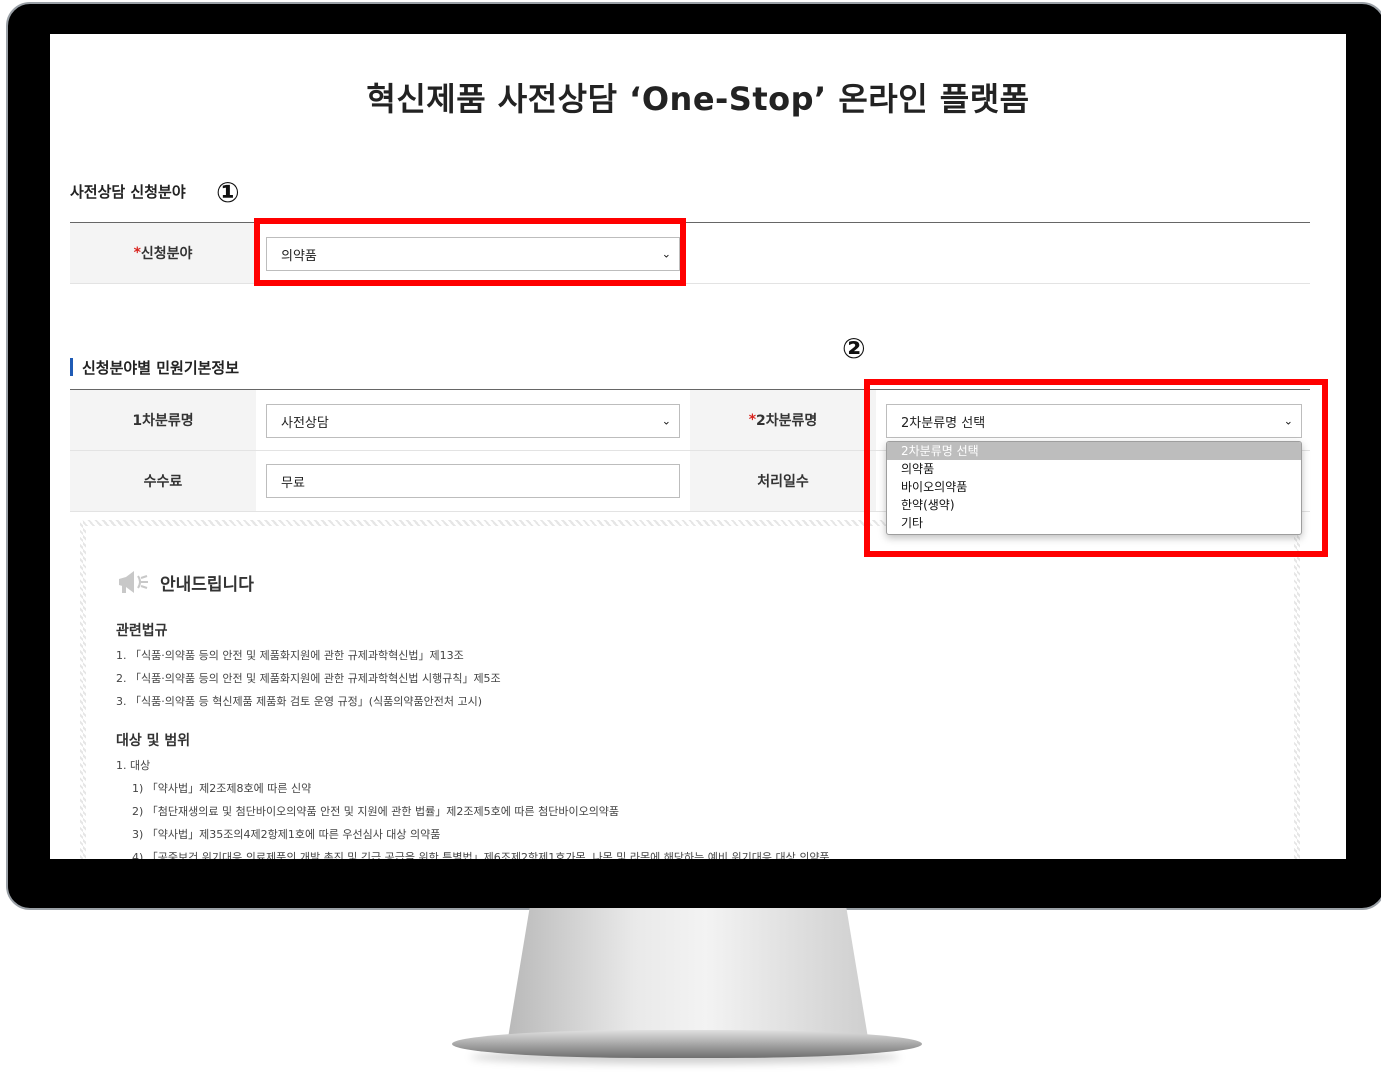 The image size is (1381, 1072). I want to click on class2-label-cell: * 2차분류명, so click(783, 420).